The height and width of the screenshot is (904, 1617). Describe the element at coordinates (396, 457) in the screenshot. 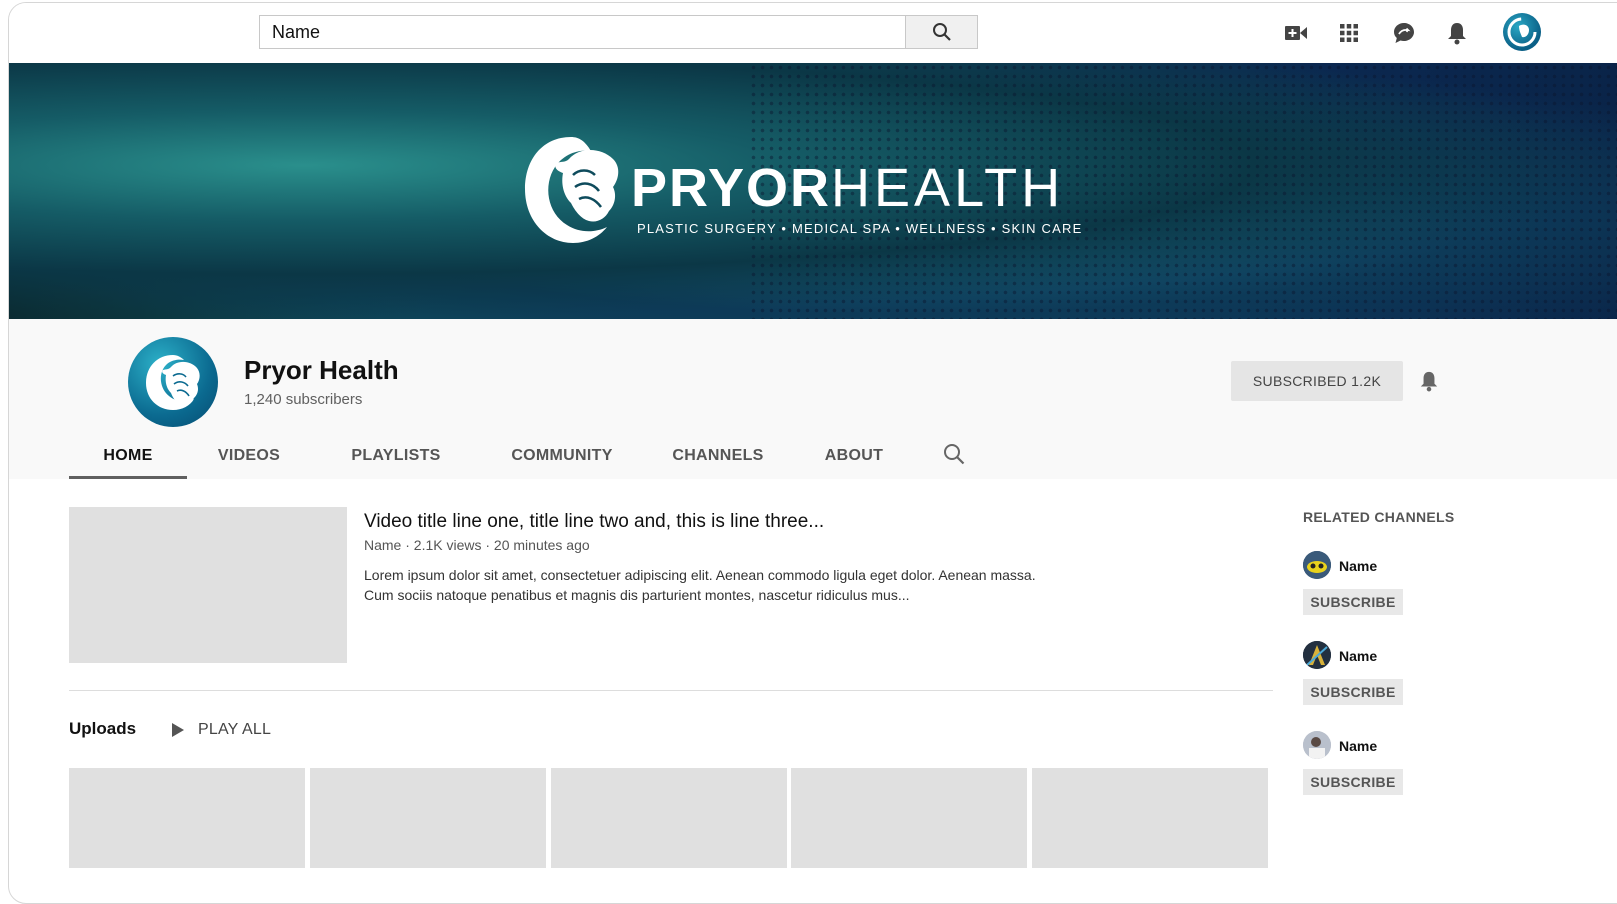

I see `tab-playlists: PLAYLISTS` at that location.